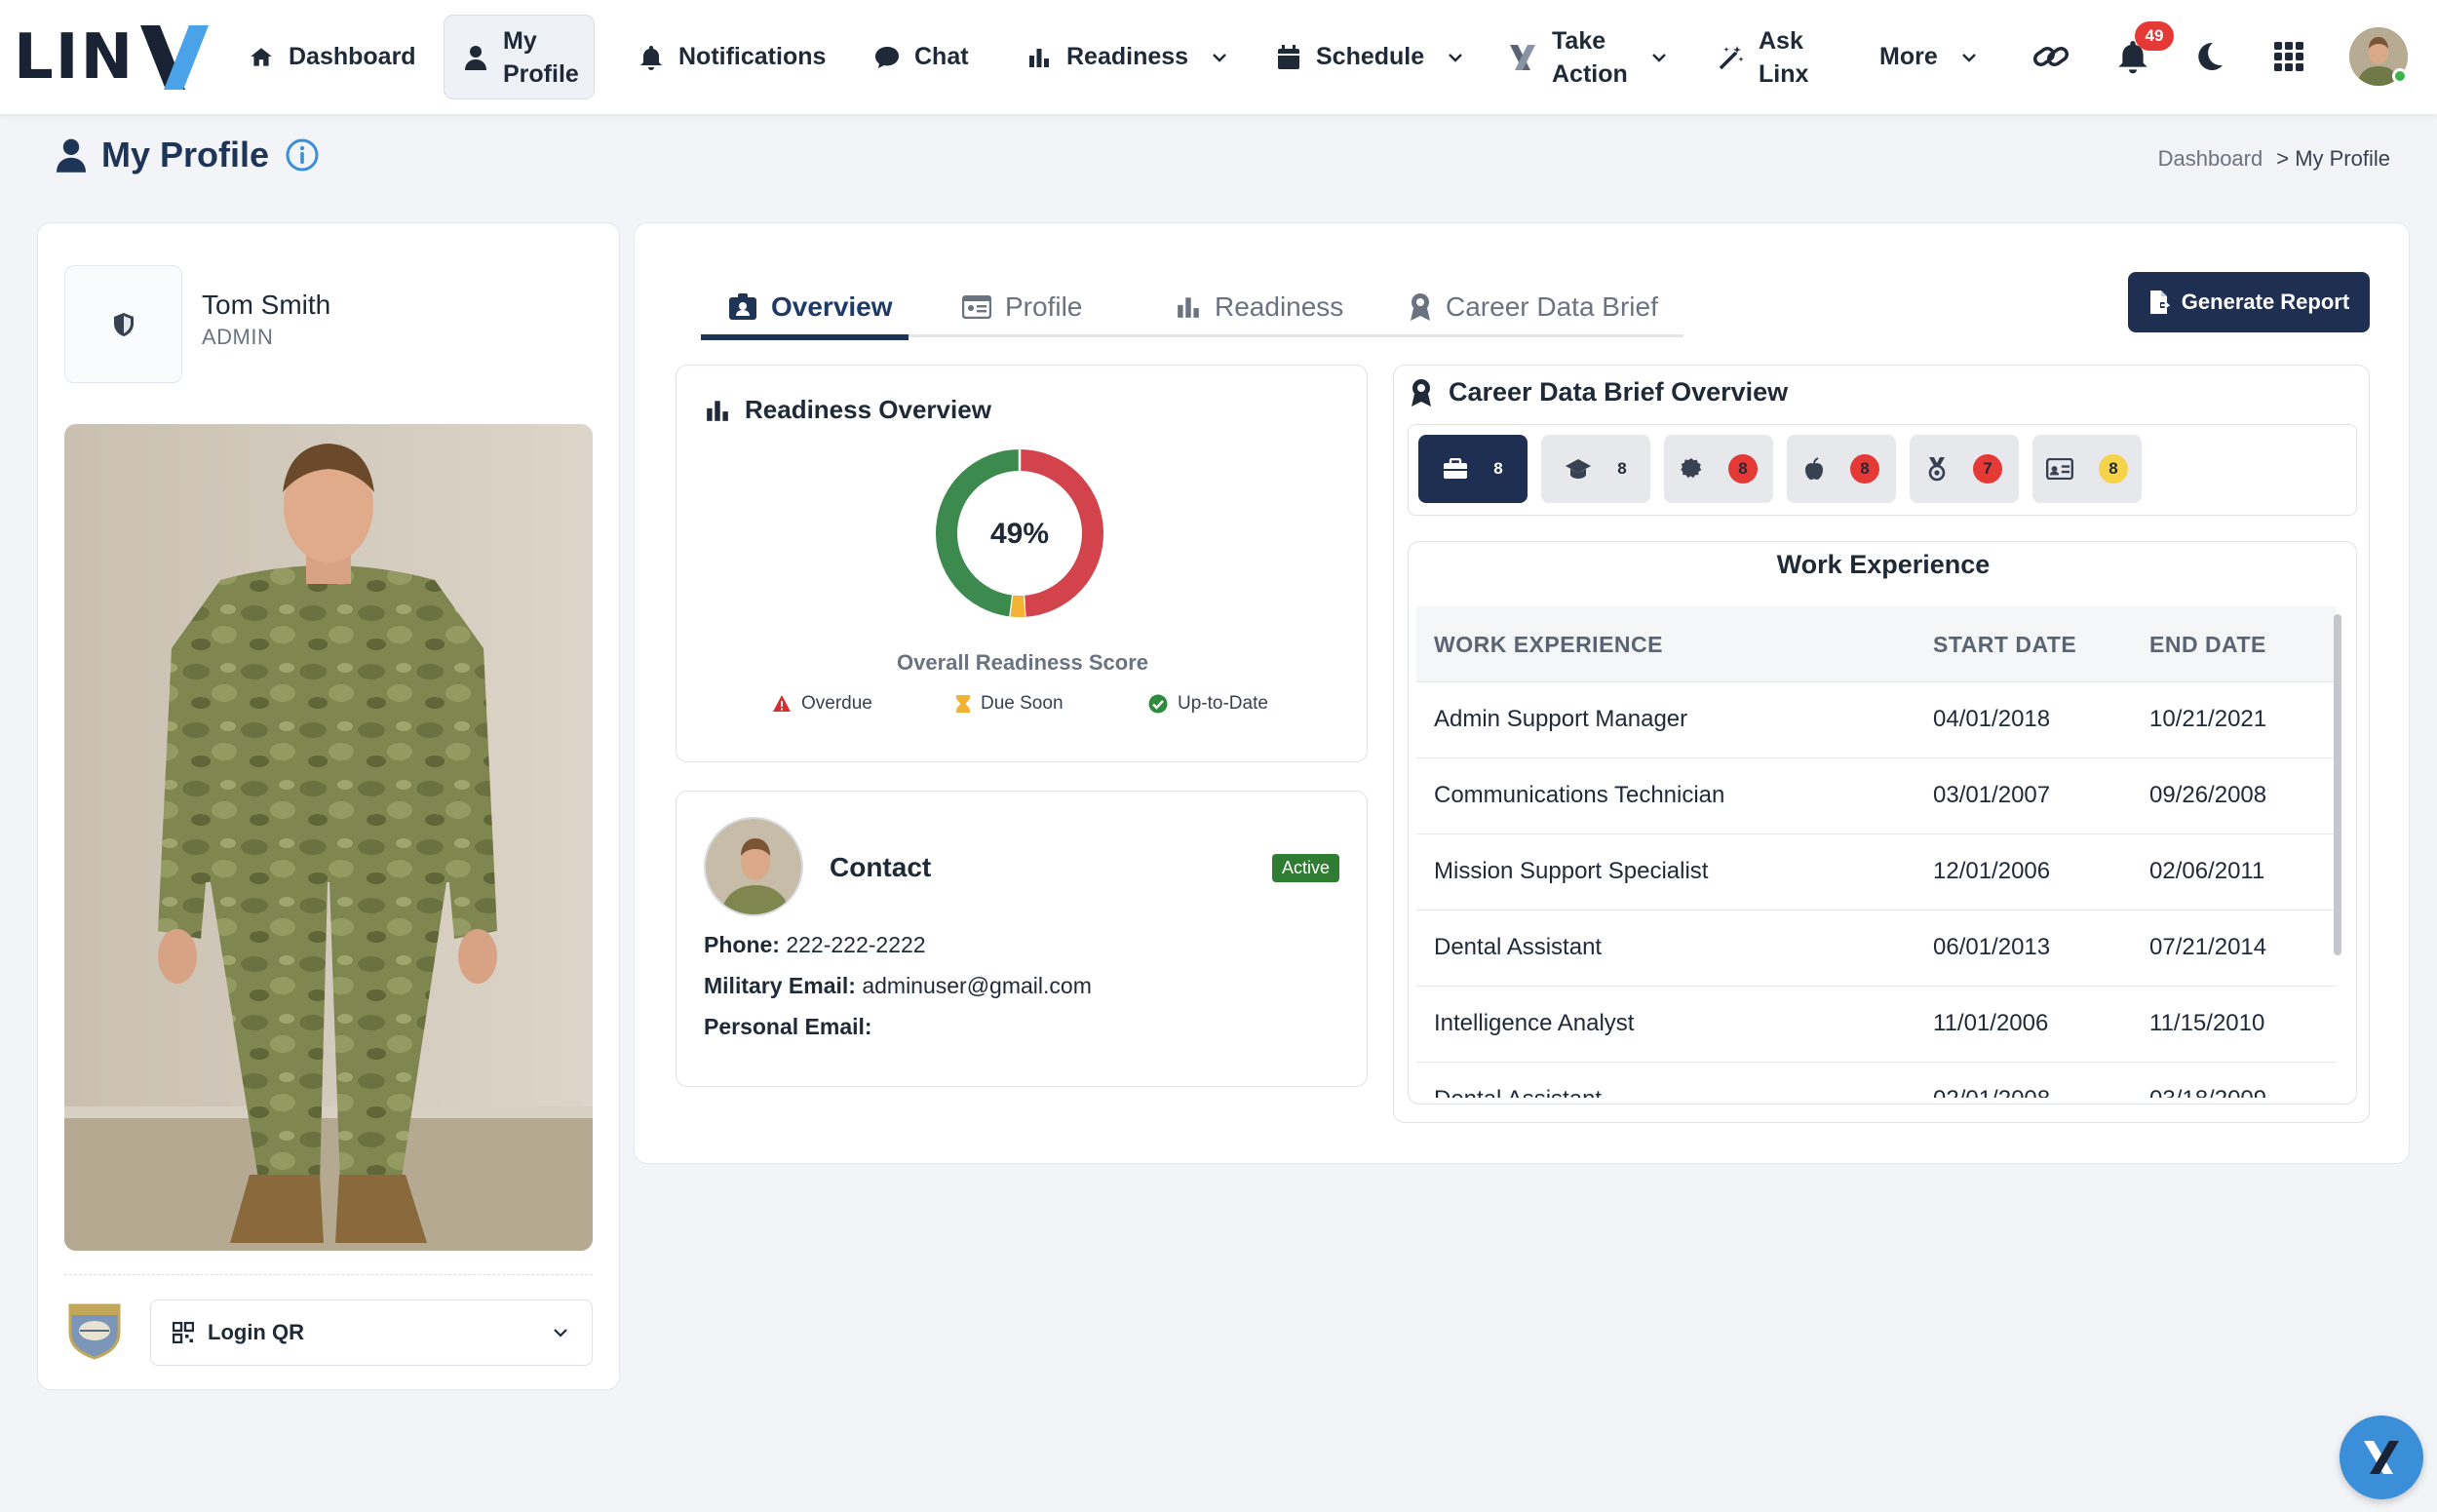 The width and height of the screenshot is (2437, 1512). What do you see at coordinates (2087, 469) in the screenshot?
I see `chip-identification: 8` at bounding box center [2087, 469].